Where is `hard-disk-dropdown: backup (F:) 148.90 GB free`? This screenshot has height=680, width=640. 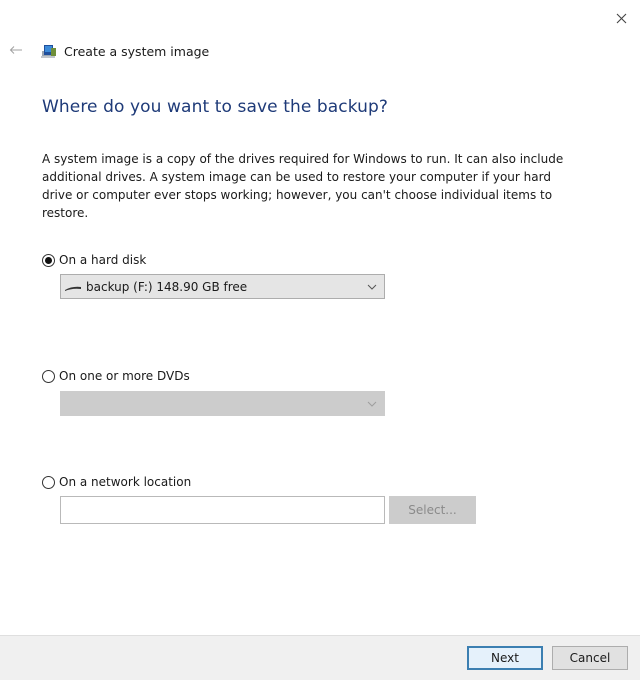
hard-disk-dropdown: backup (F:) 148.90 GB free is located at coordinates (222, 286).